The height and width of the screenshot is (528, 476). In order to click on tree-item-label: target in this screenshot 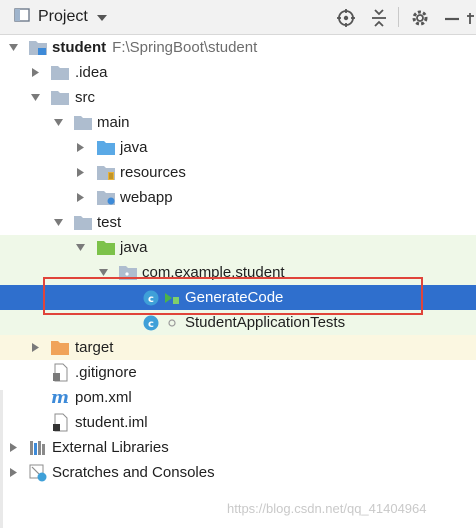, I will do `click(94, 347)`.